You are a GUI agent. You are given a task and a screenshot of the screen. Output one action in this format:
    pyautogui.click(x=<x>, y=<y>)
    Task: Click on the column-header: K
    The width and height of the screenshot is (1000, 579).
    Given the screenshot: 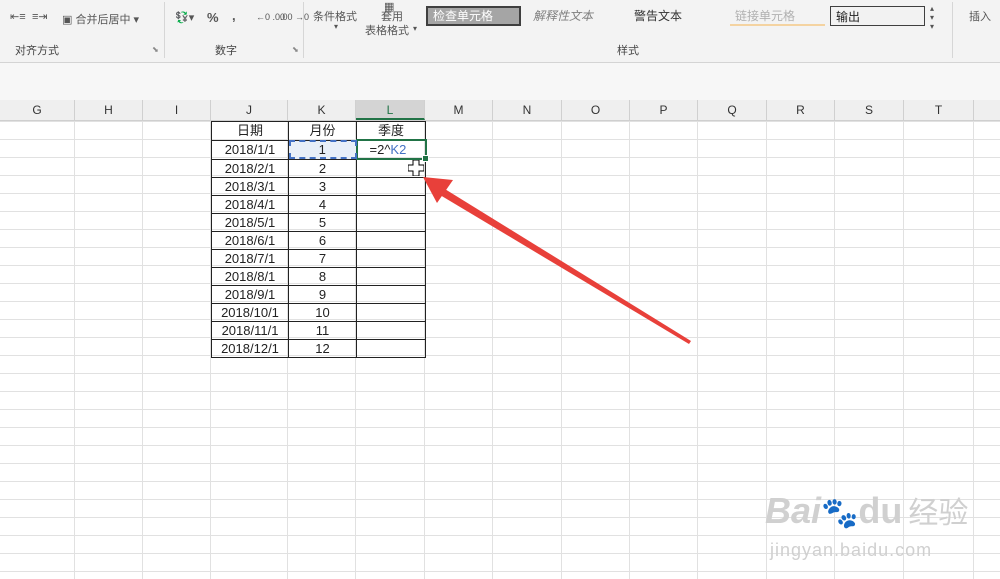 What is the action you would take?
    pyautogui.click(x=322, y=110)
    